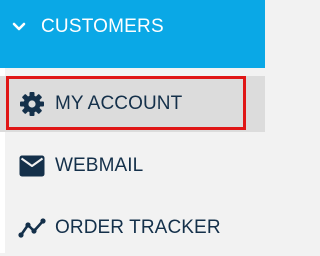 This screenshot has height=256, width=320. I want to click on menu-item-label: WEBMAIL, so click(99, 165).